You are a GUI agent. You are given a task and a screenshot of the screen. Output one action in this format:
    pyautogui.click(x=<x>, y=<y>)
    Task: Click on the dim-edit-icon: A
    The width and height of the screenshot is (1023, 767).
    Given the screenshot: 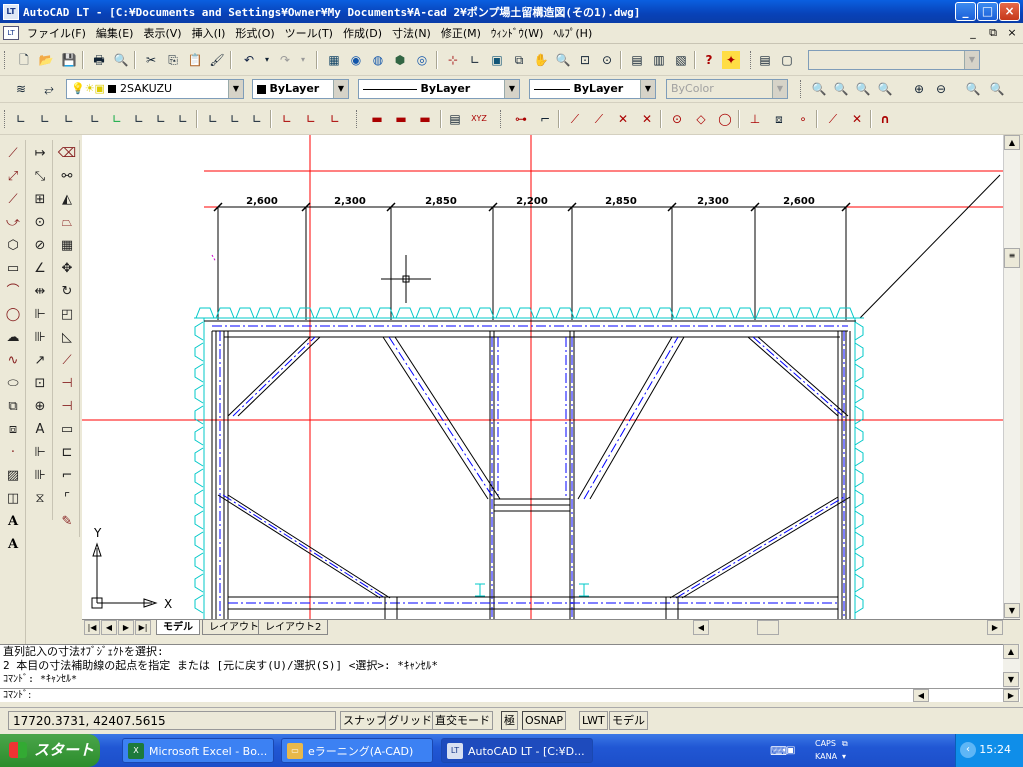 What is the action you would take?
    pyautogui.click(x=40, y=430)
    